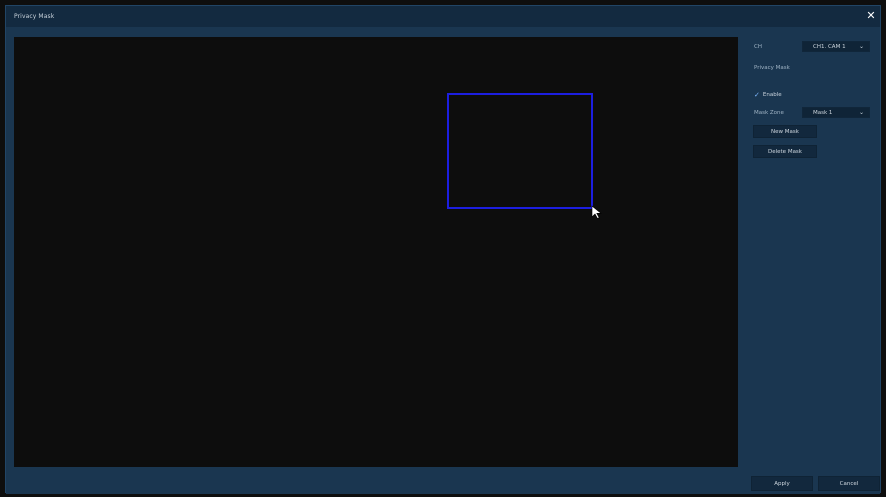 The height and width of the screenshot is (497, 886). What do you see at coordinates (785, 131) in the screenshot?
I see `new-mask-button: New Mask` at bounding box center [785, 131].